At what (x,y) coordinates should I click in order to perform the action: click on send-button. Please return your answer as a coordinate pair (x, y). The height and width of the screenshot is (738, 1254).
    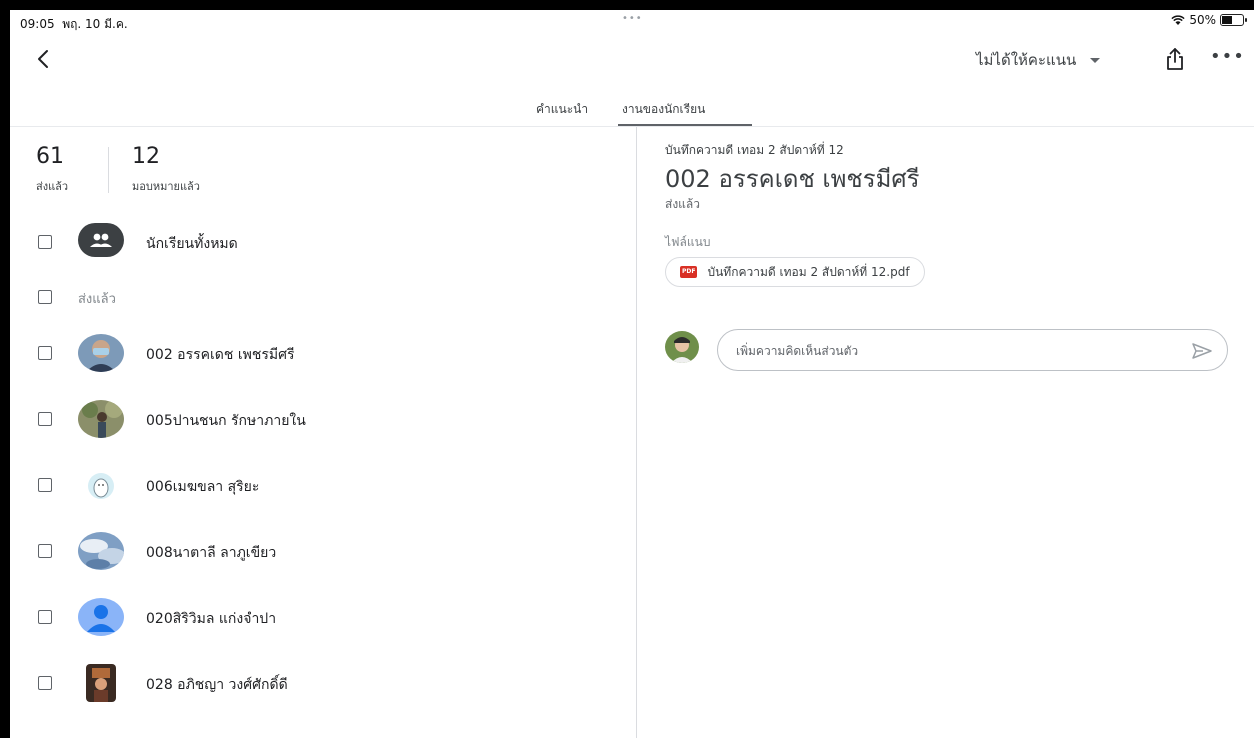
    Looking at the image, I should click on (1202, 351).